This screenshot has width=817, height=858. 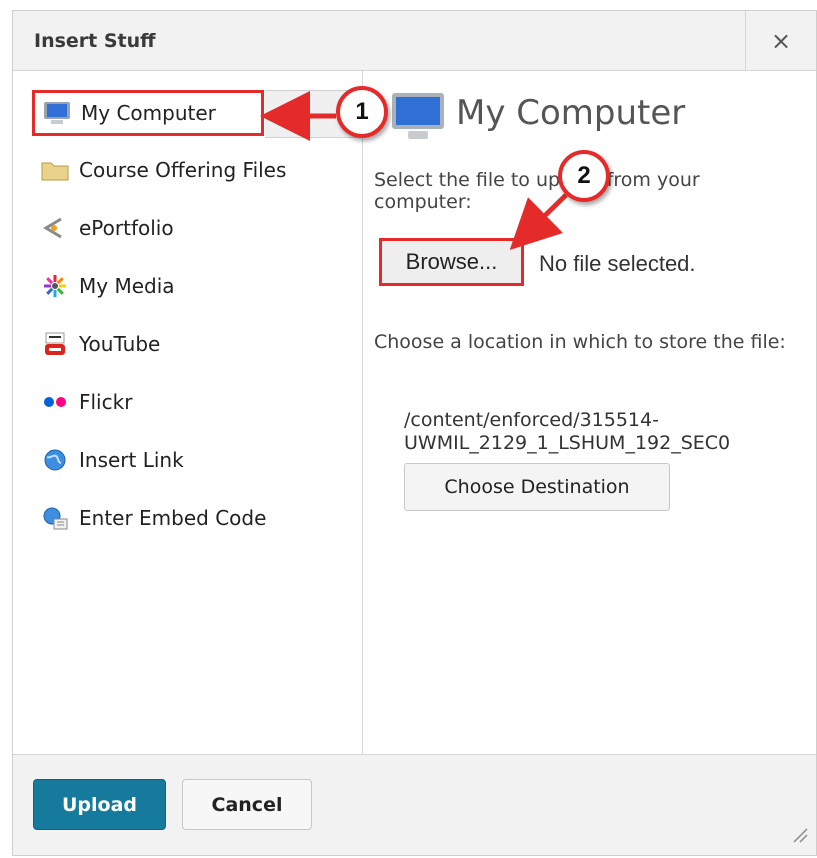 What do you see at coordinates (131, 460) in the screenshot?
I see `sidebar-item-label: Insert Link` at bounding box center [131, 460].